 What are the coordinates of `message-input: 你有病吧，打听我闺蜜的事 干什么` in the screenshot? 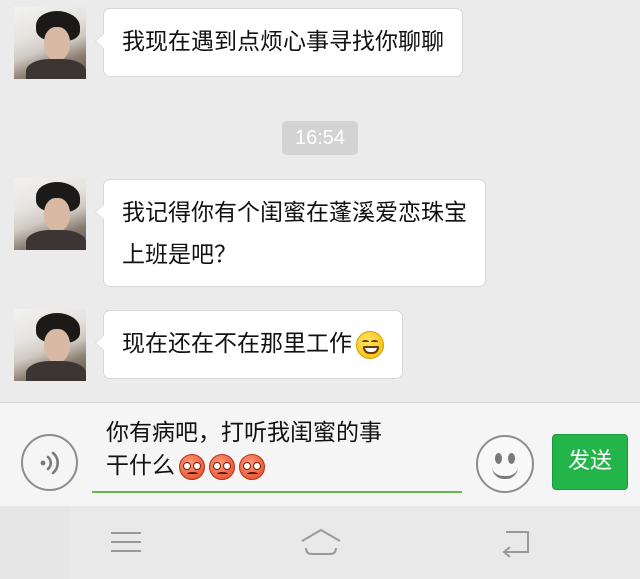 It's located at (277, 452).